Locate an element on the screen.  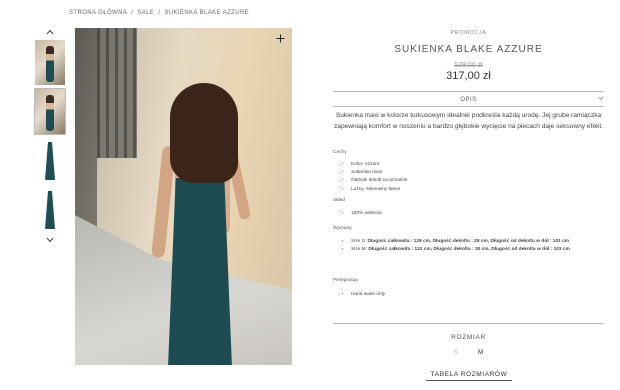
breadcrumb-home: STRONA GŁÓWNA is located at coordinates (98, 13).